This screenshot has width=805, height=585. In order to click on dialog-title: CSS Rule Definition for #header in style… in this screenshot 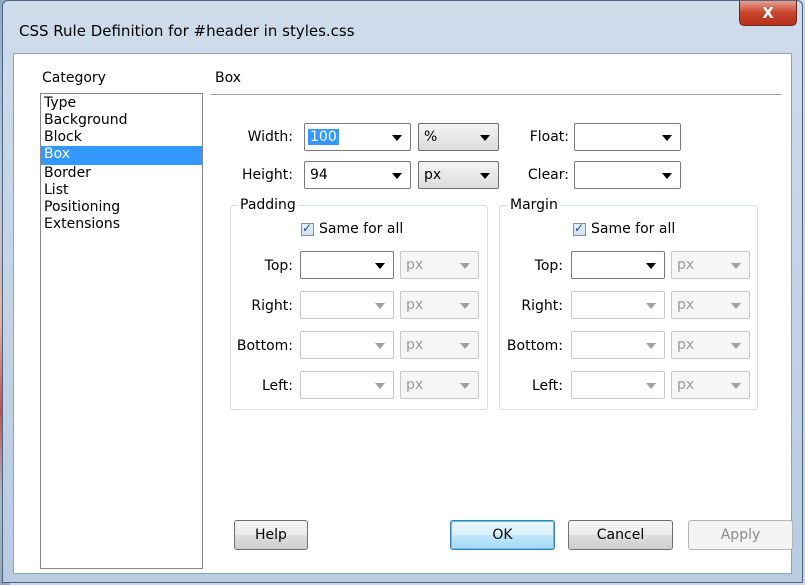, I will do `click(187, 31)`.